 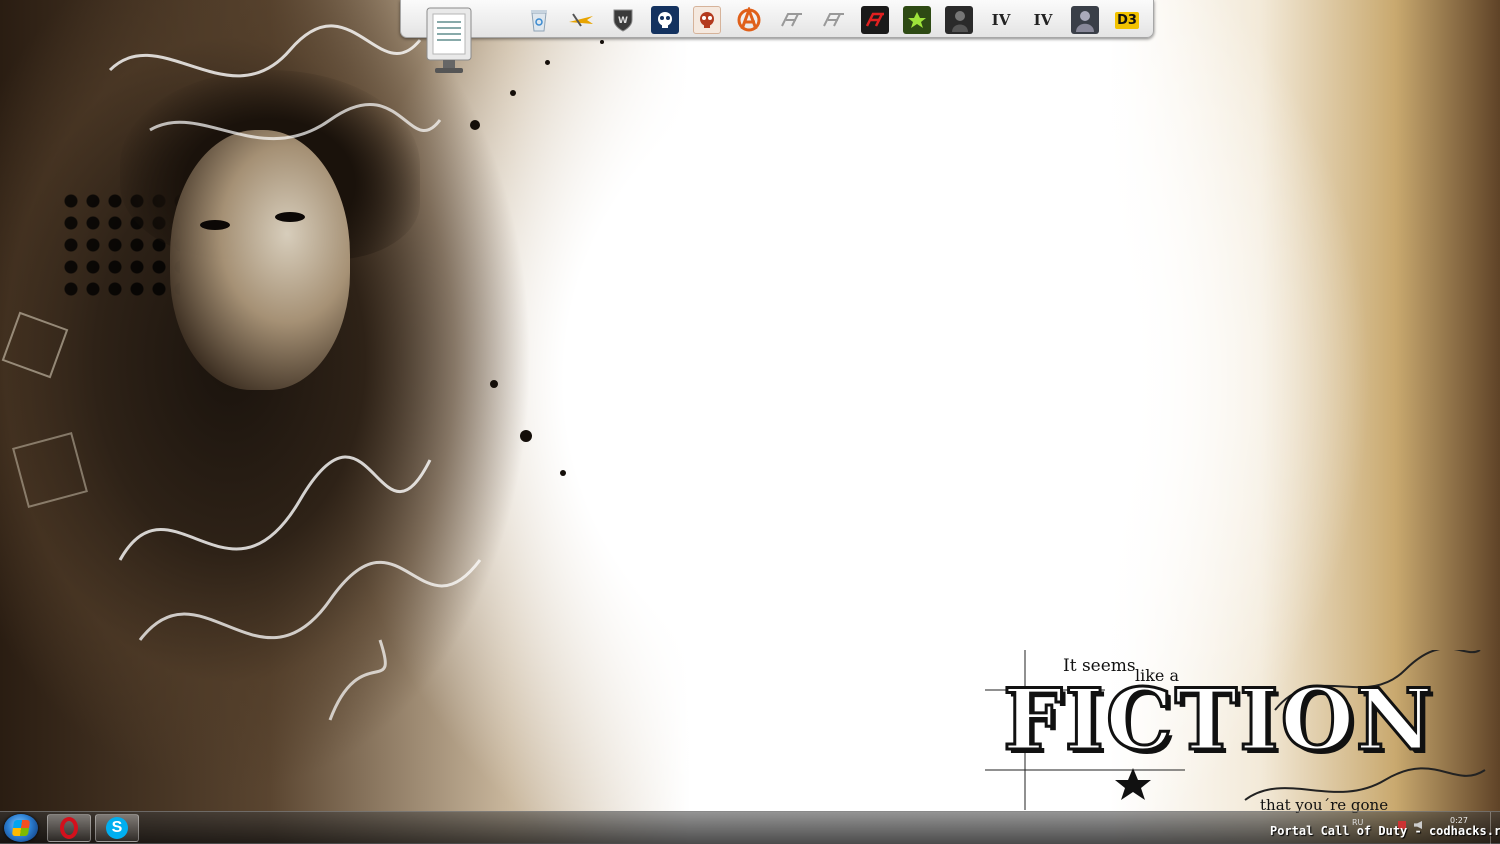 What do you see at coordinates (917, 20) in the screenshot?
I see `green-game-icon` at bounding box center [917, 20].